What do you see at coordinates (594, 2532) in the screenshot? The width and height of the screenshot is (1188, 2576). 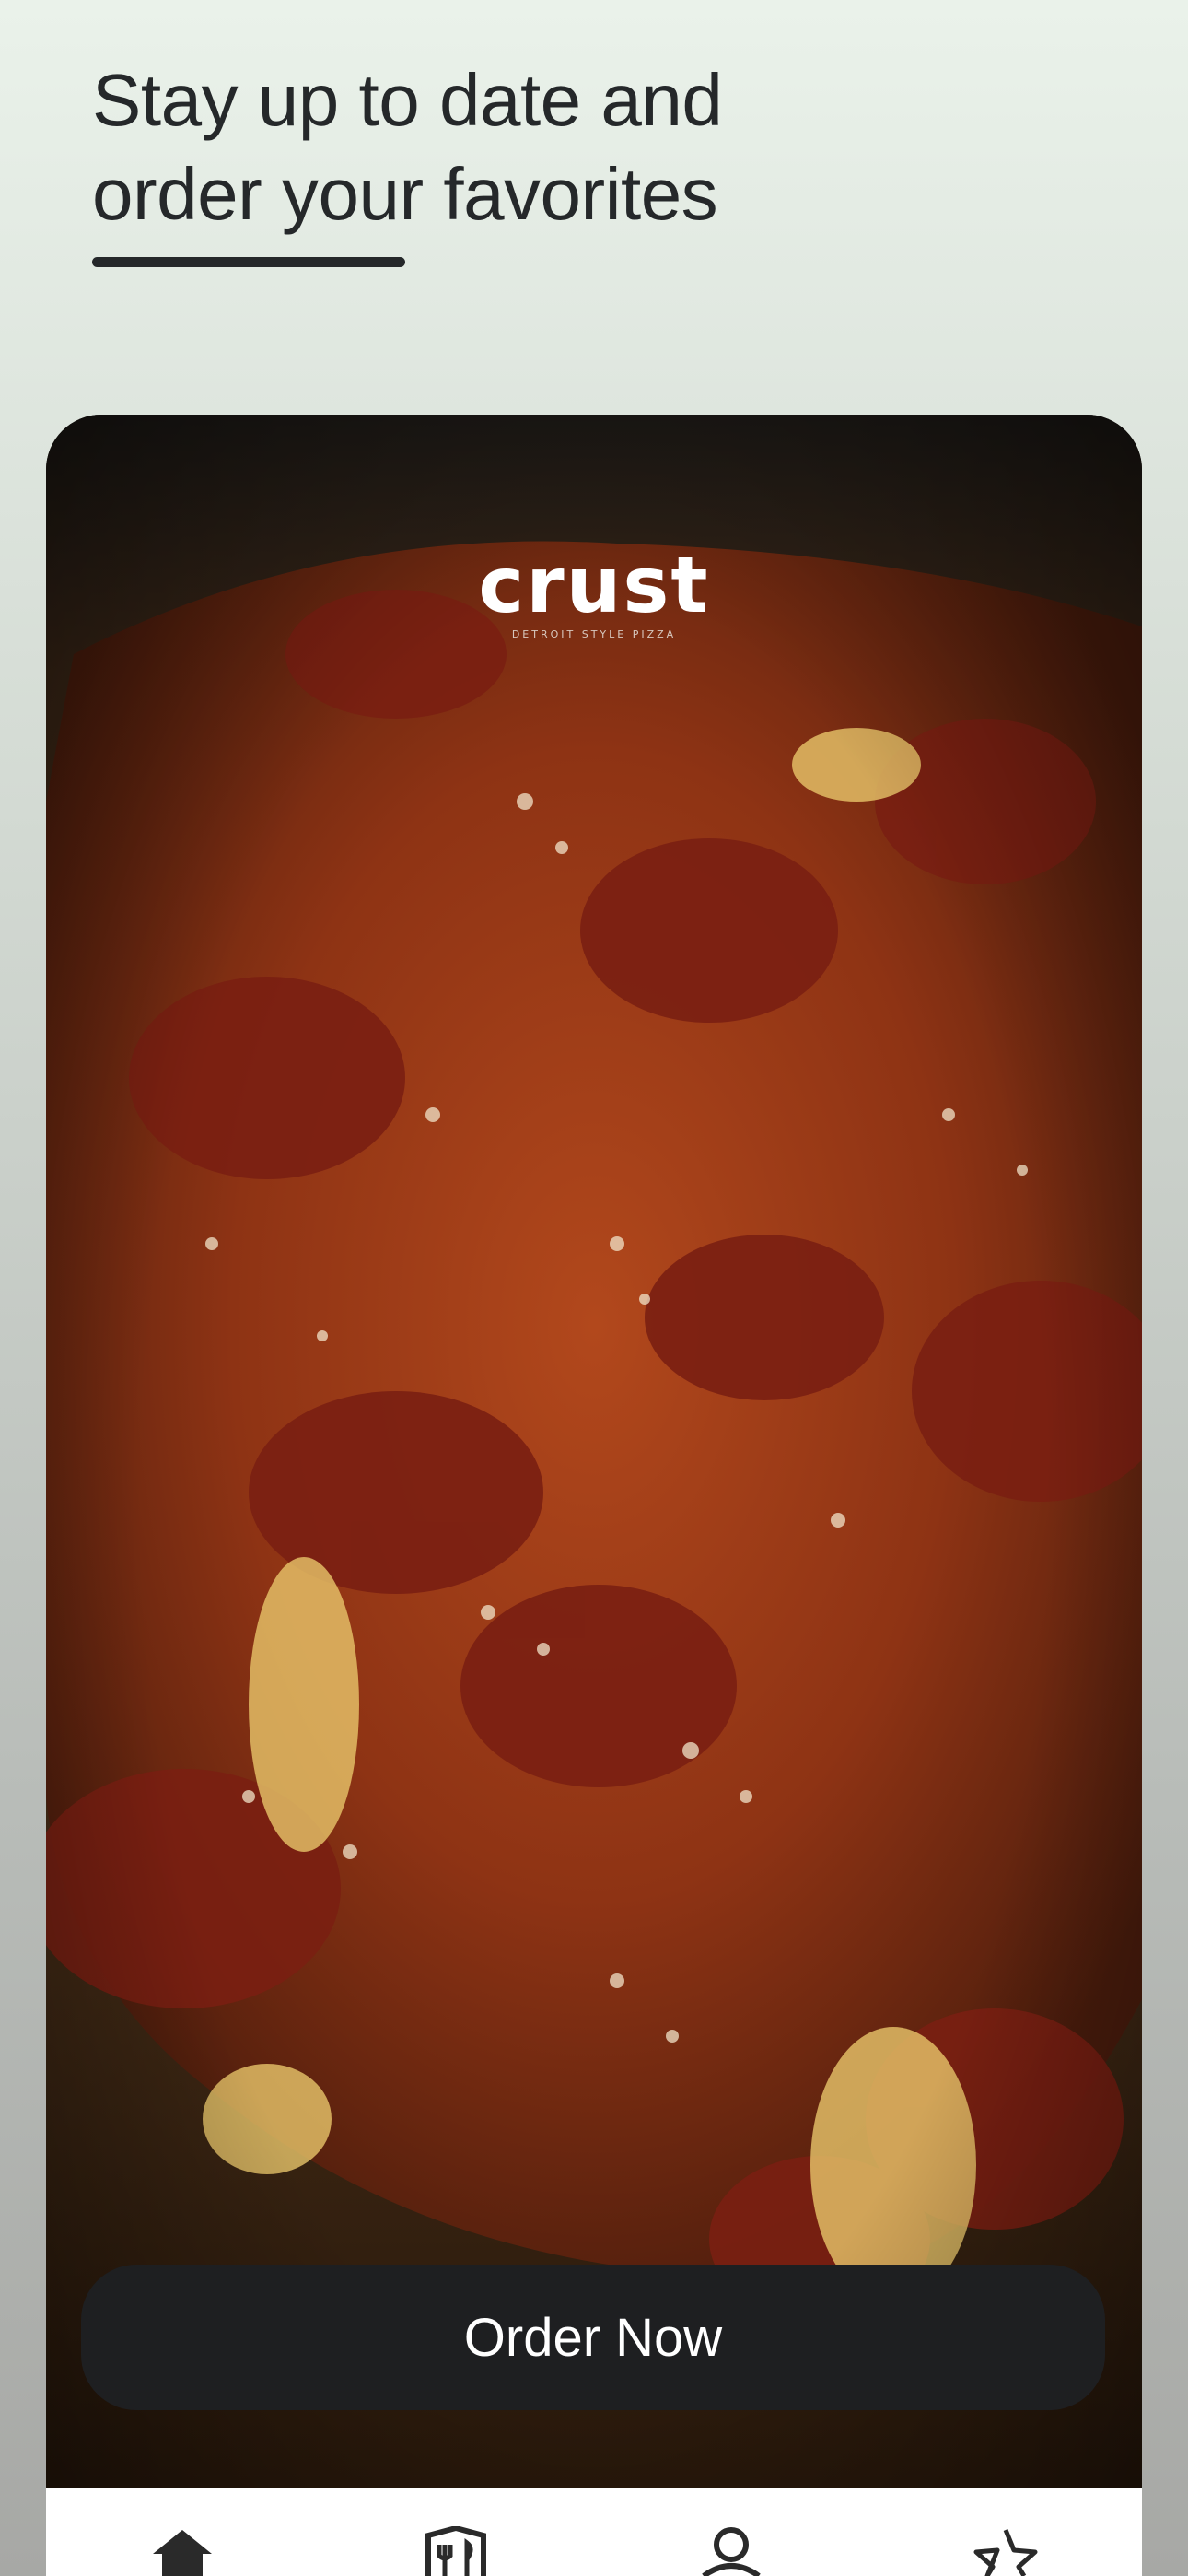 I see `bottom-tab-bar: Home Menu Account Rewards` at bounding box center [594, 2532].